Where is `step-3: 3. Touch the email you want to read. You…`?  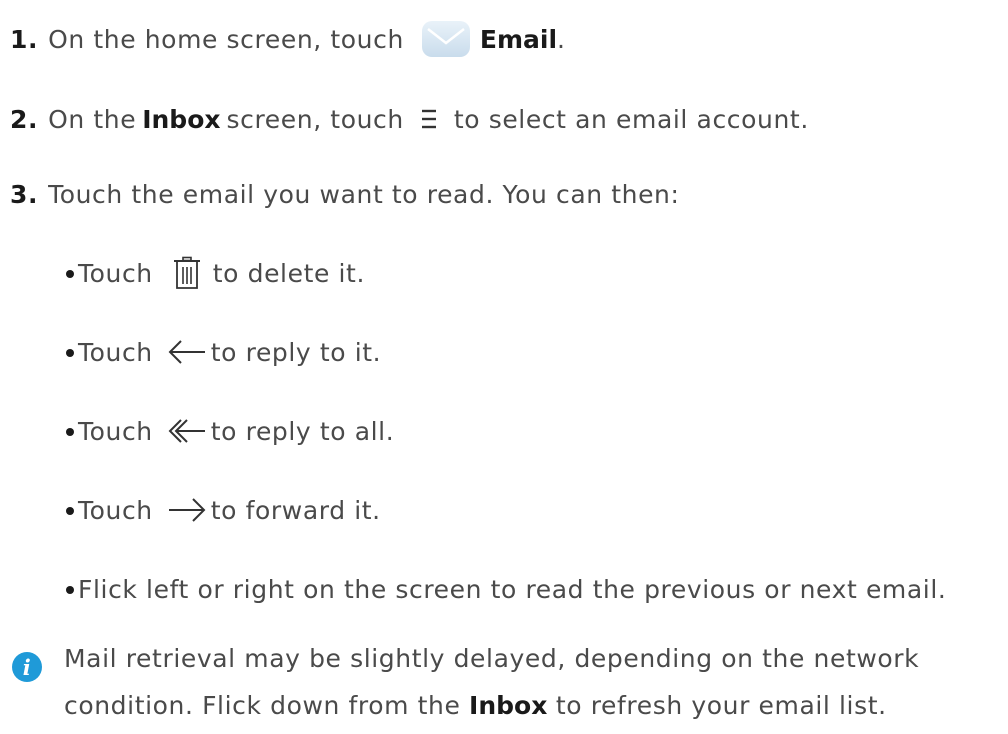 step-3: 3. Touch the email you want to read. You… is located at coordinates (345, 194).